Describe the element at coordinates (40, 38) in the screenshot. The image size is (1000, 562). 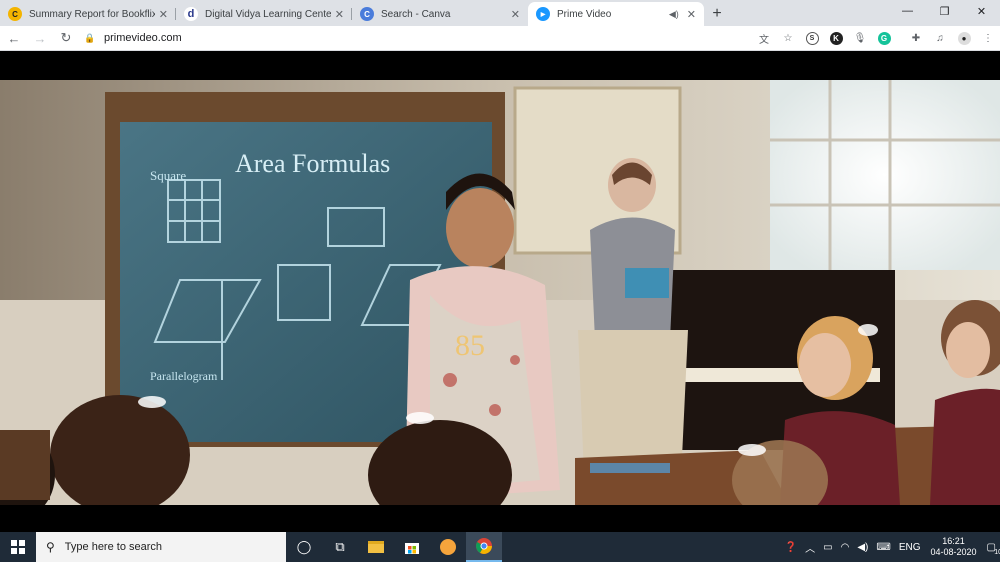
I see `forward-arrow-icon: →` at that location.